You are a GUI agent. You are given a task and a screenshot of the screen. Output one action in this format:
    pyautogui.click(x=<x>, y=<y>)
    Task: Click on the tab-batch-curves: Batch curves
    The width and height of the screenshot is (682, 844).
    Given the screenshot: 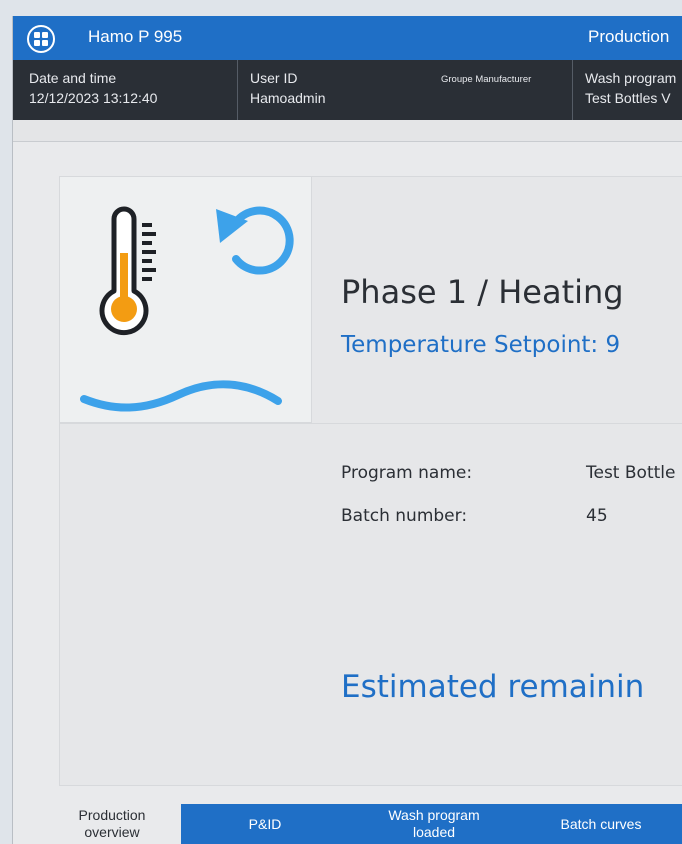 What is the action you would take?
    pyautogui.click(x=600, y=824)
    